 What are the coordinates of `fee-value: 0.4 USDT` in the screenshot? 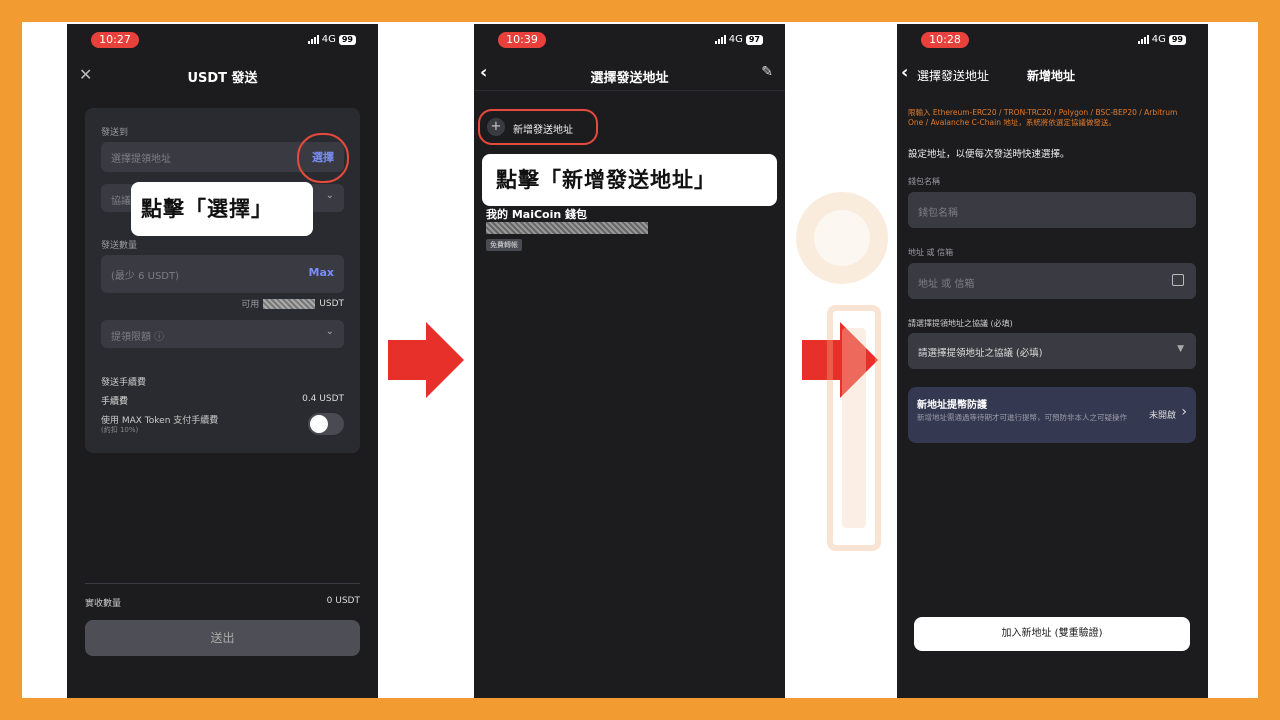 It's located at (323, 399).